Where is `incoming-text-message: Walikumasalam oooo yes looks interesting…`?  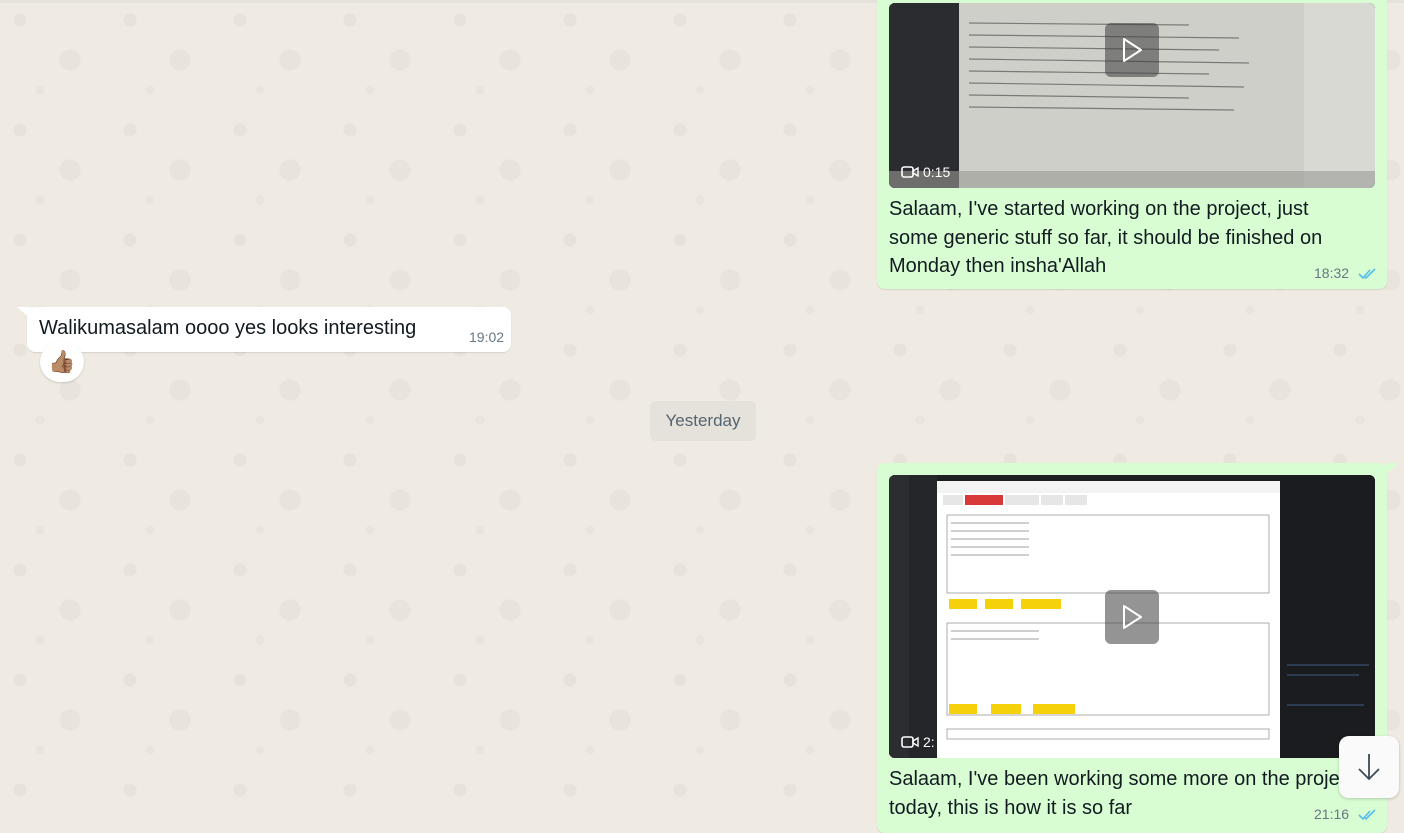
incoming-text-message: Walikumasalam oooo yes looks interesting… is located at coordinates (269, 329).